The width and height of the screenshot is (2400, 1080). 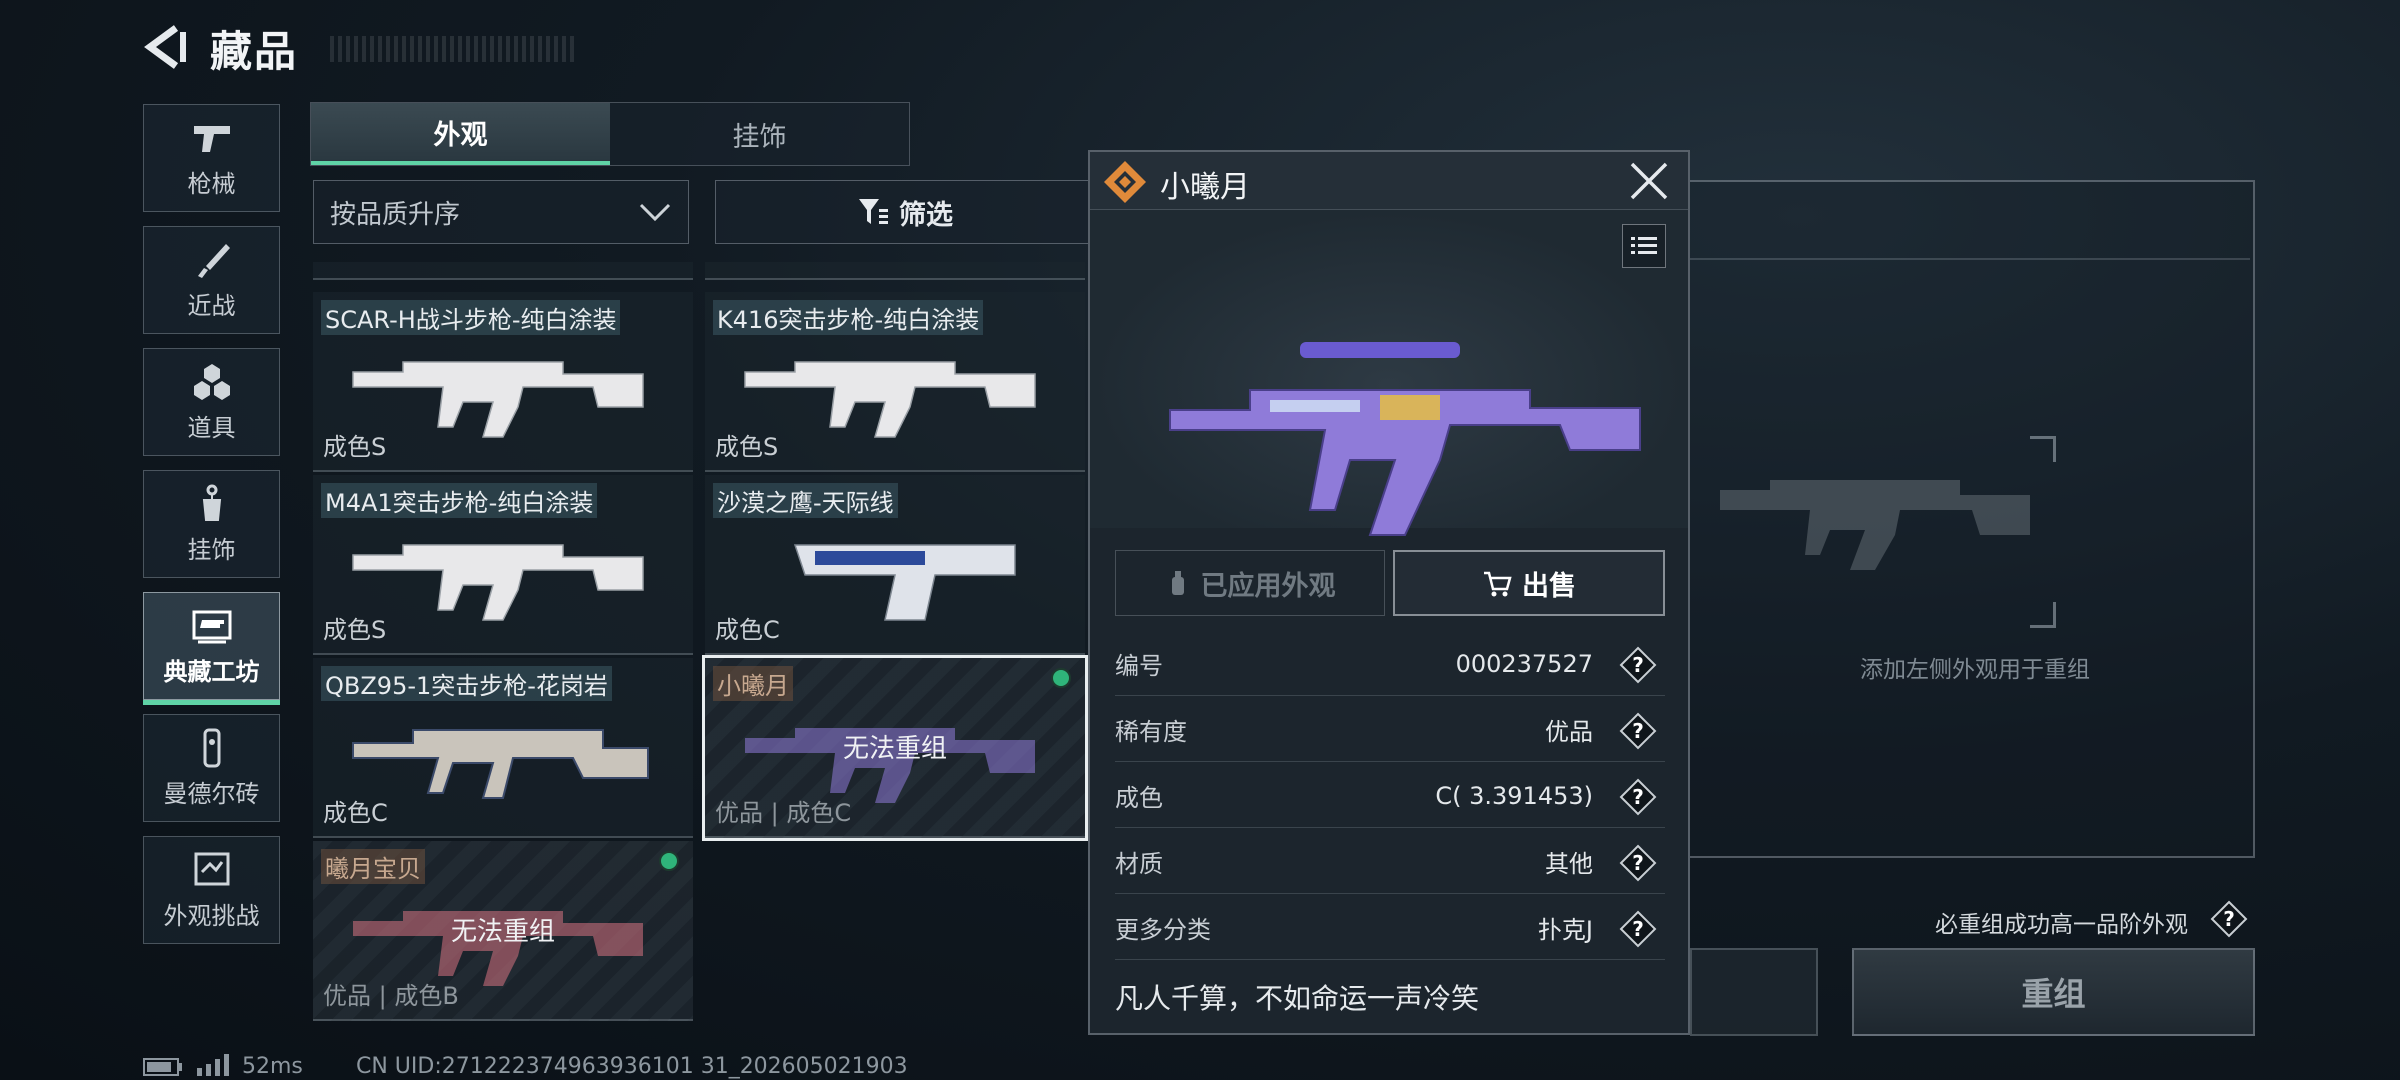 I want to click on skin-card: 曦月宝贝 无法重组 优品 | 成色B, so click(x=503, y=931).